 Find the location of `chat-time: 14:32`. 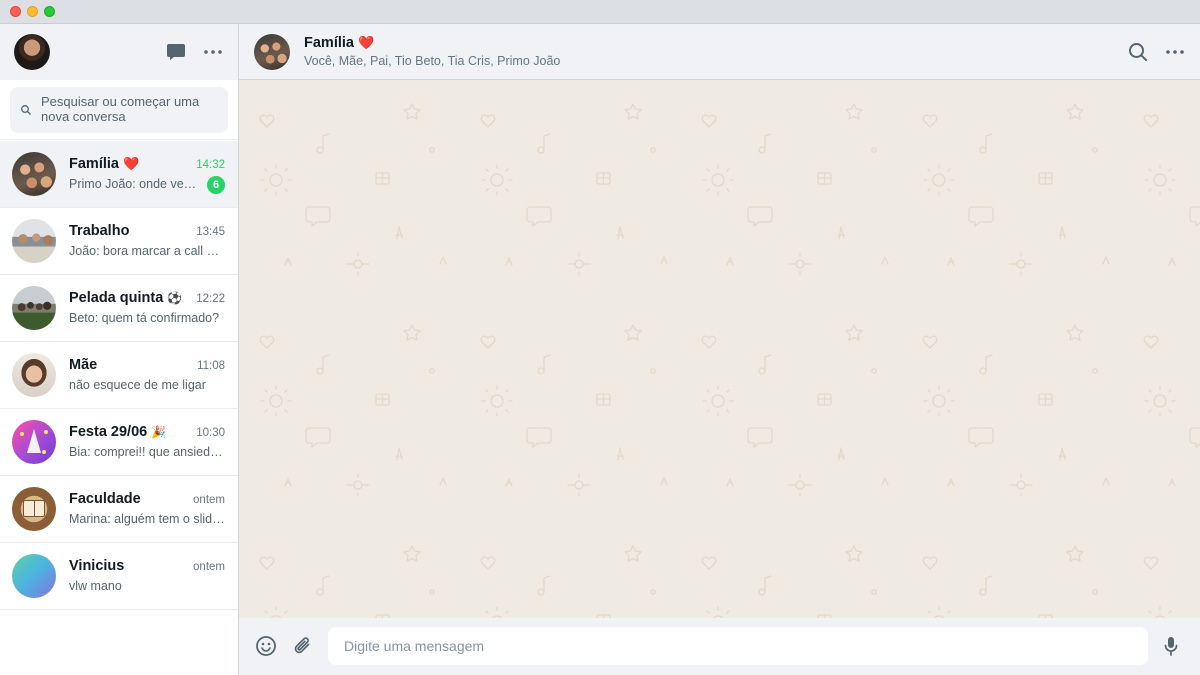

chat-time: 14:32 is located at coordinates (210, 165).